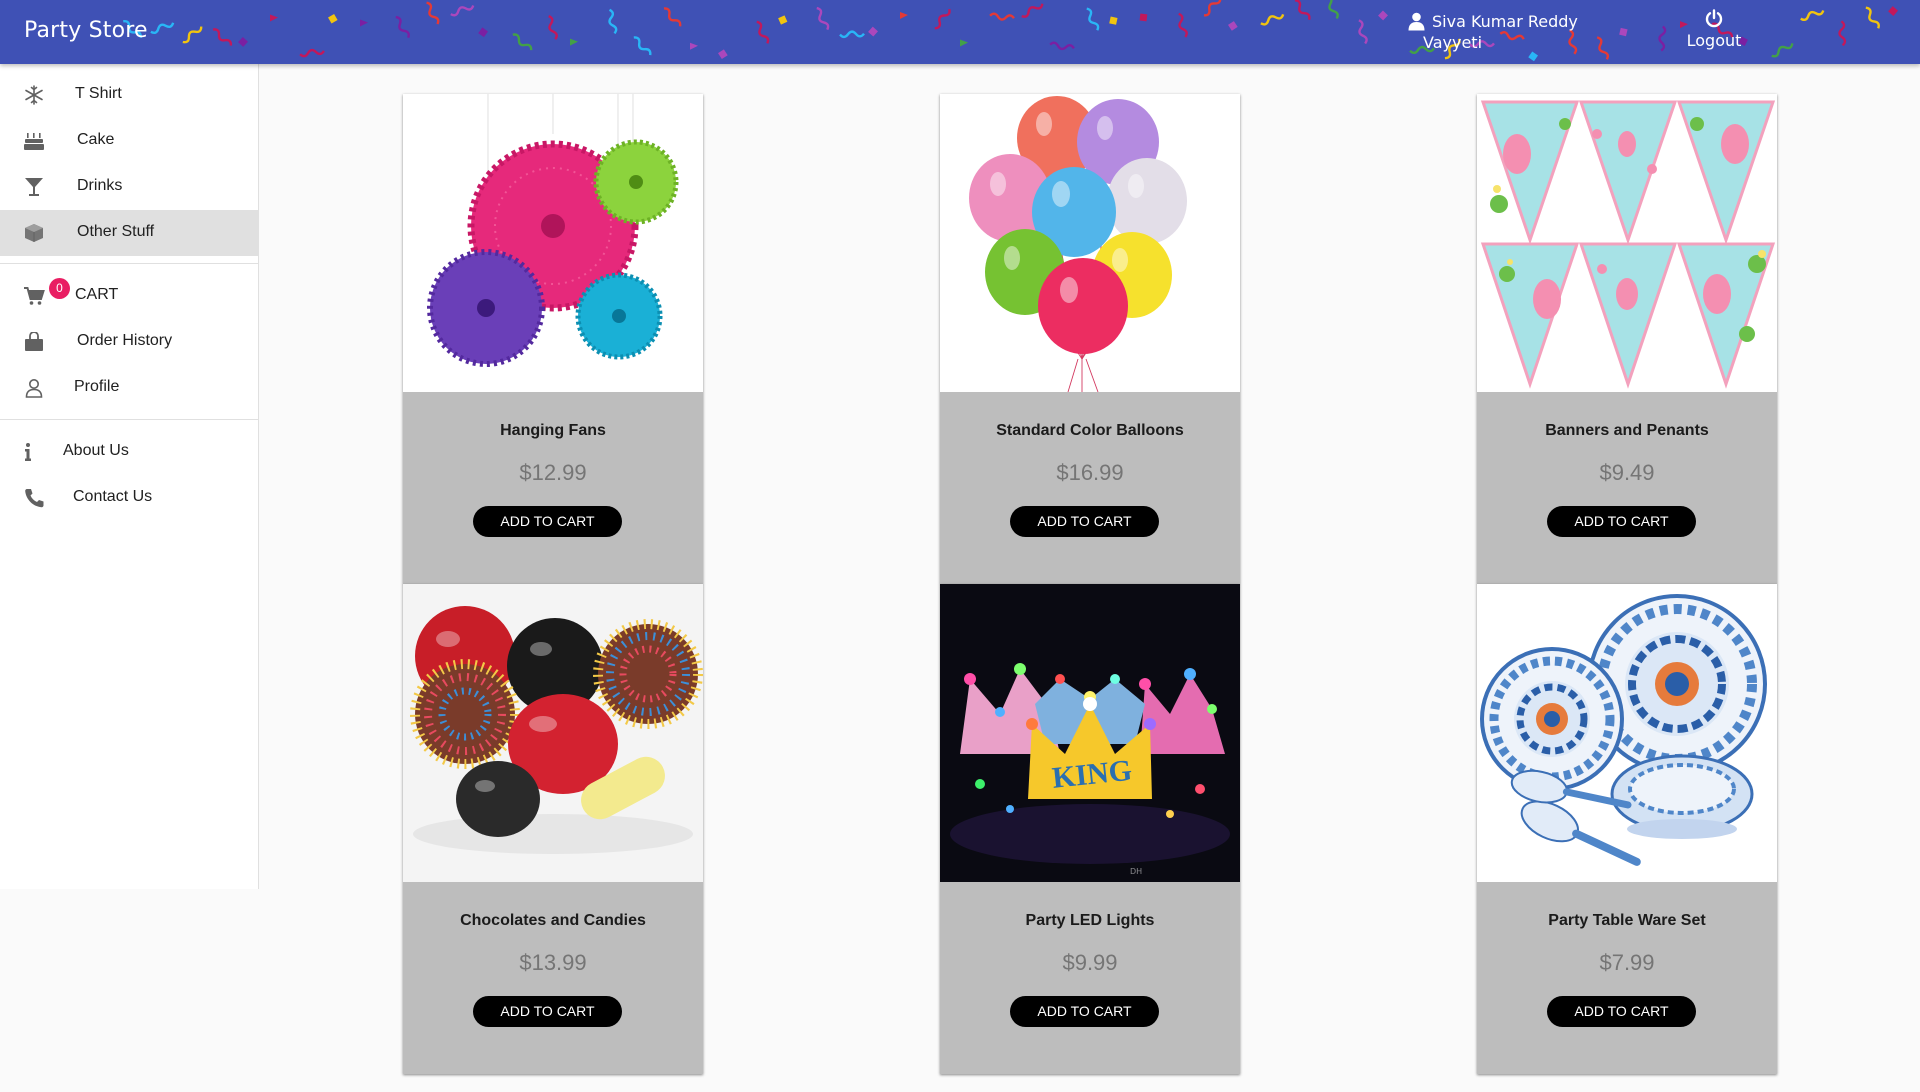 This screenshot has width=1920, height=1092. Describe the element at coordinates (1136, 871) in the screenshot. I see `svg-text: DH` at that location.